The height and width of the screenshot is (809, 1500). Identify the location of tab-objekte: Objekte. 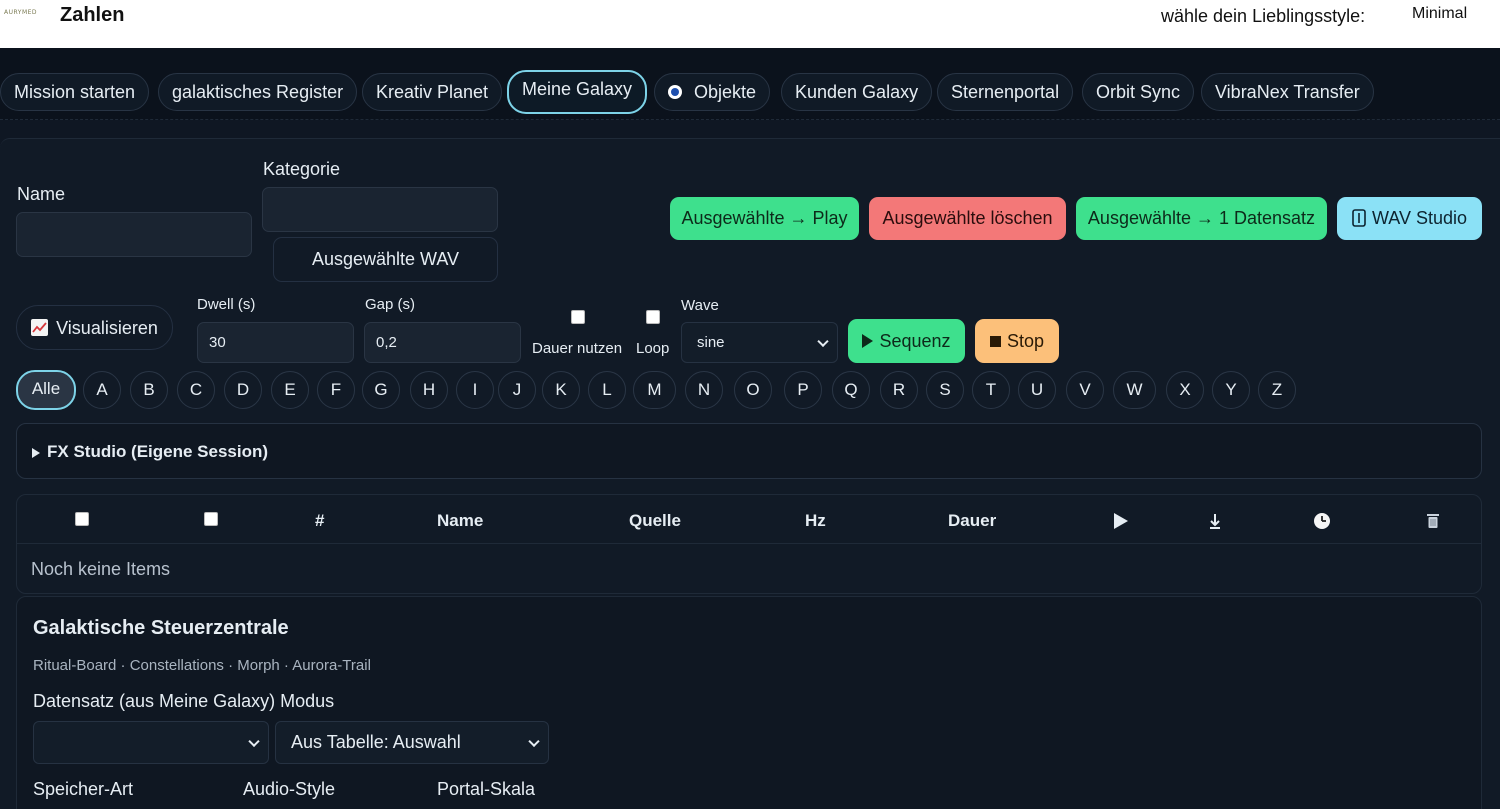
(712, 92).